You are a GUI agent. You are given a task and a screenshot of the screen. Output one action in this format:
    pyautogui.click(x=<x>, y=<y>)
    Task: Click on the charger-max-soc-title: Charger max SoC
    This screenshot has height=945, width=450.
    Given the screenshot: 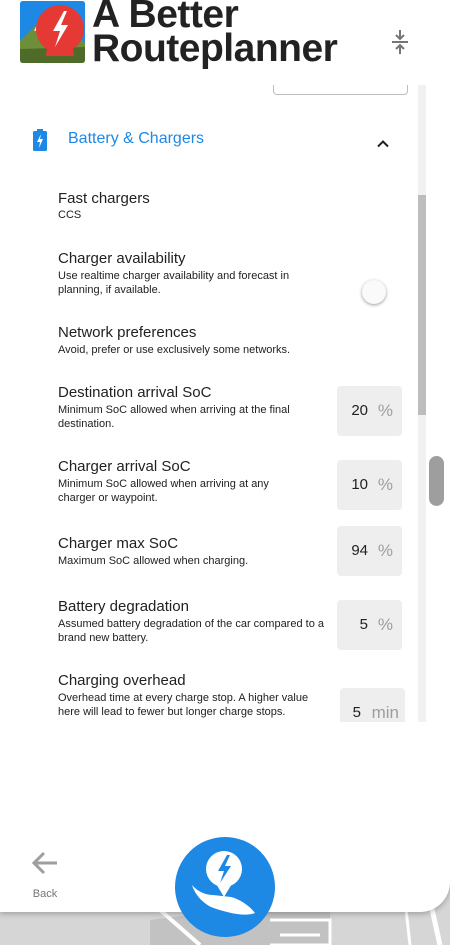 What is the action you would take?
    pyautogui.click(x=118, y=543)
    